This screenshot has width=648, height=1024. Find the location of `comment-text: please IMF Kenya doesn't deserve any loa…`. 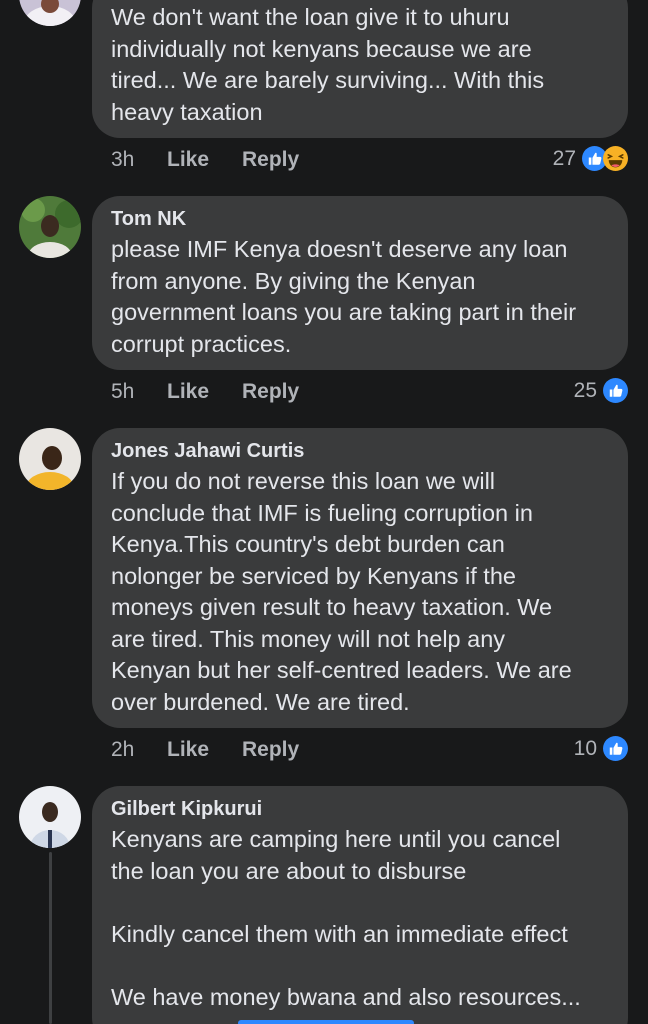

comment-text: please IMF Kenya doesn't deserve any loa… is located at coordinates (344, 296).